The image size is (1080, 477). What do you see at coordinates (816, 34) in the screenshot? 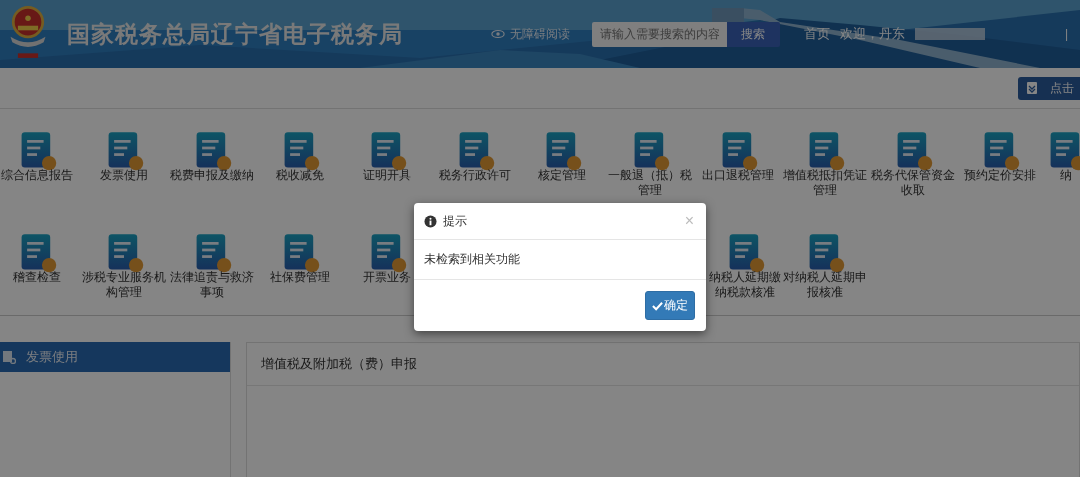
I see `home-link: 首页` at bounding box center [816, 34].